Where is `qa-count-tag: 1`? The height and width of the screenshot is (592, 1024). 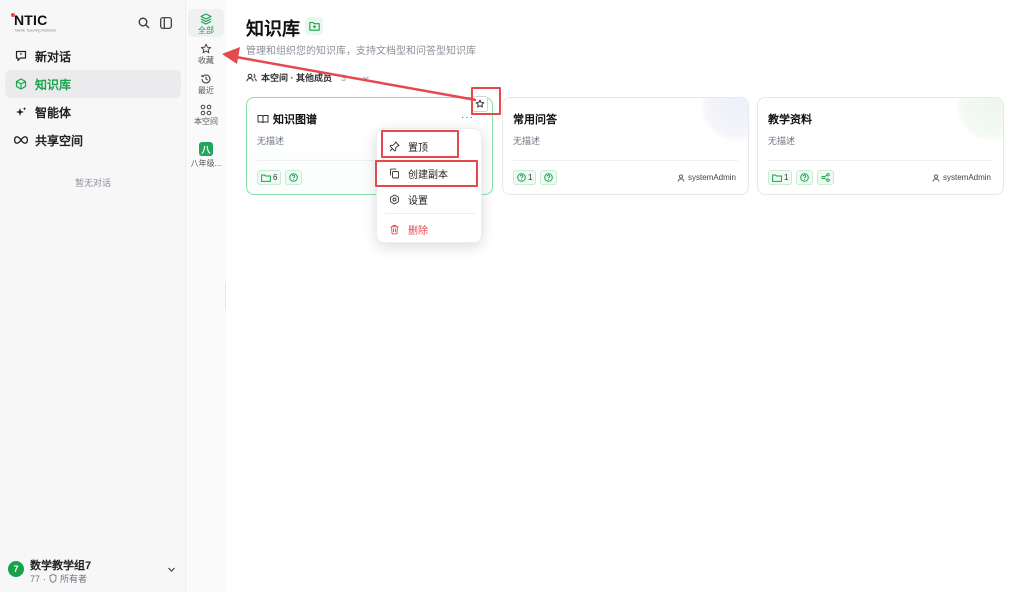 qa-count-tag: 1 is located at coordinates (525, 177).